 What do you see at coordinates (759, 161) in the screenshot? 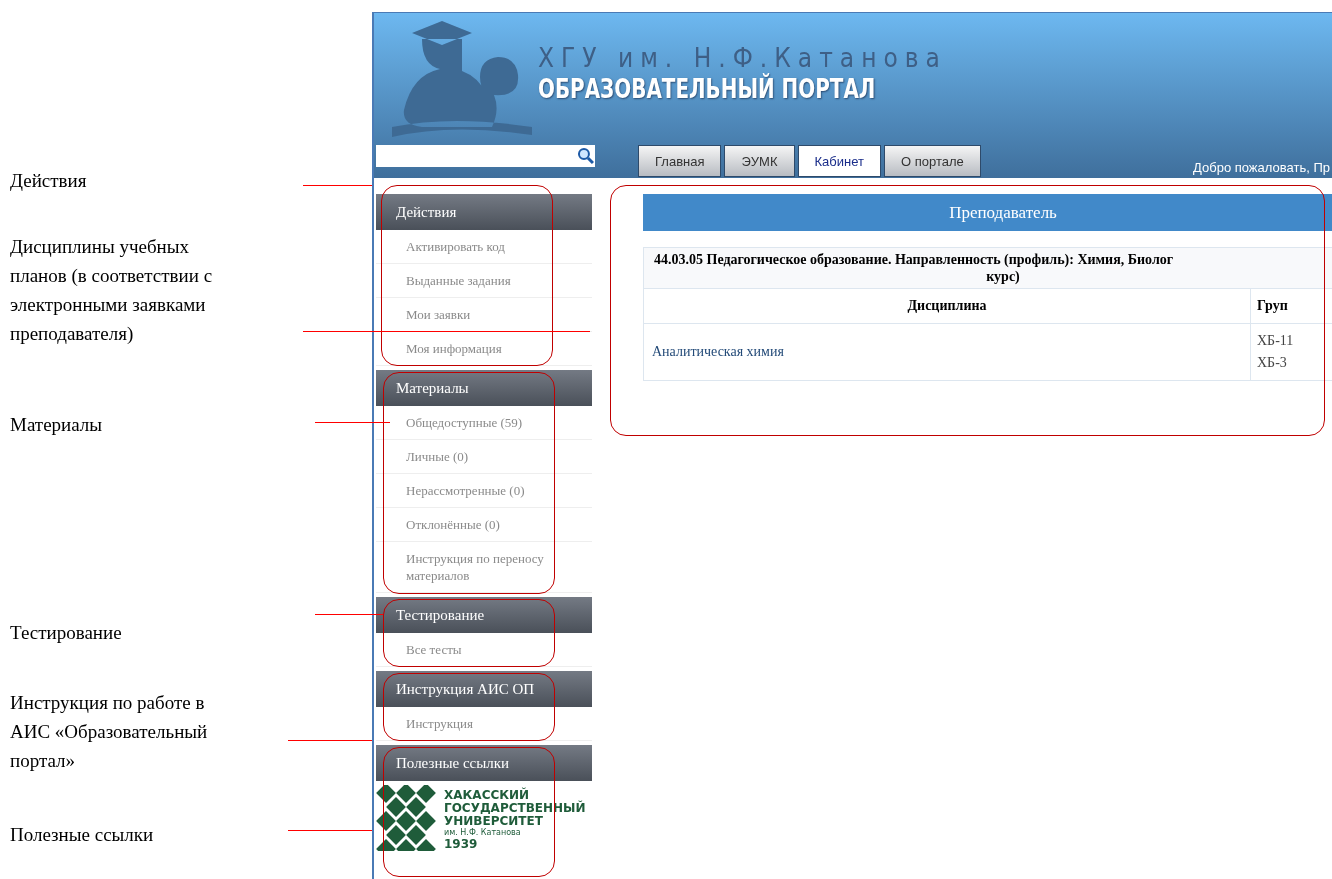
I see `nav-tab: ЭУМК` at bounding box center [759, 161].